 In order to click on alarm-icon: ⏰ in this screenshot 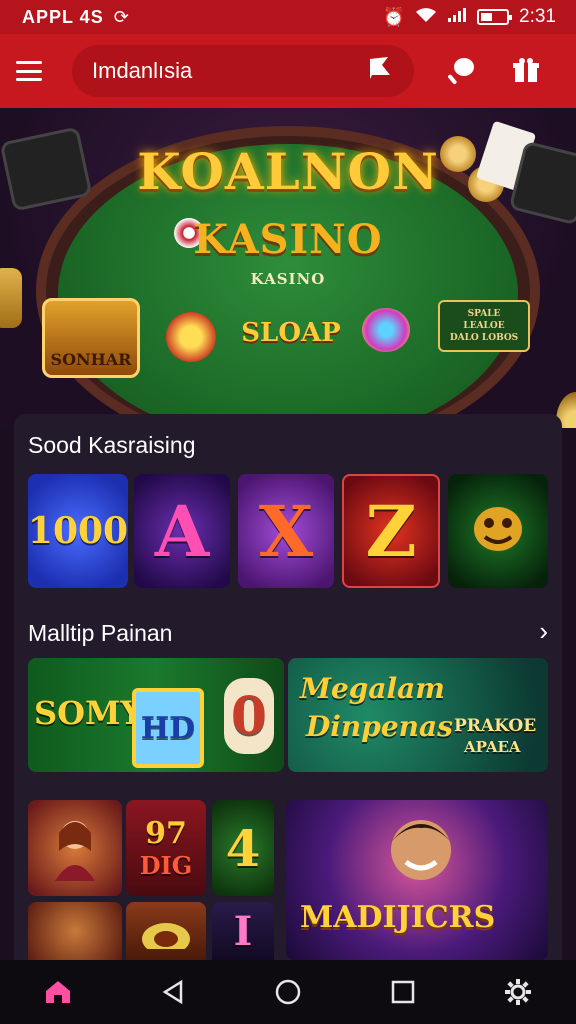, I will do `click(394, 16)`.